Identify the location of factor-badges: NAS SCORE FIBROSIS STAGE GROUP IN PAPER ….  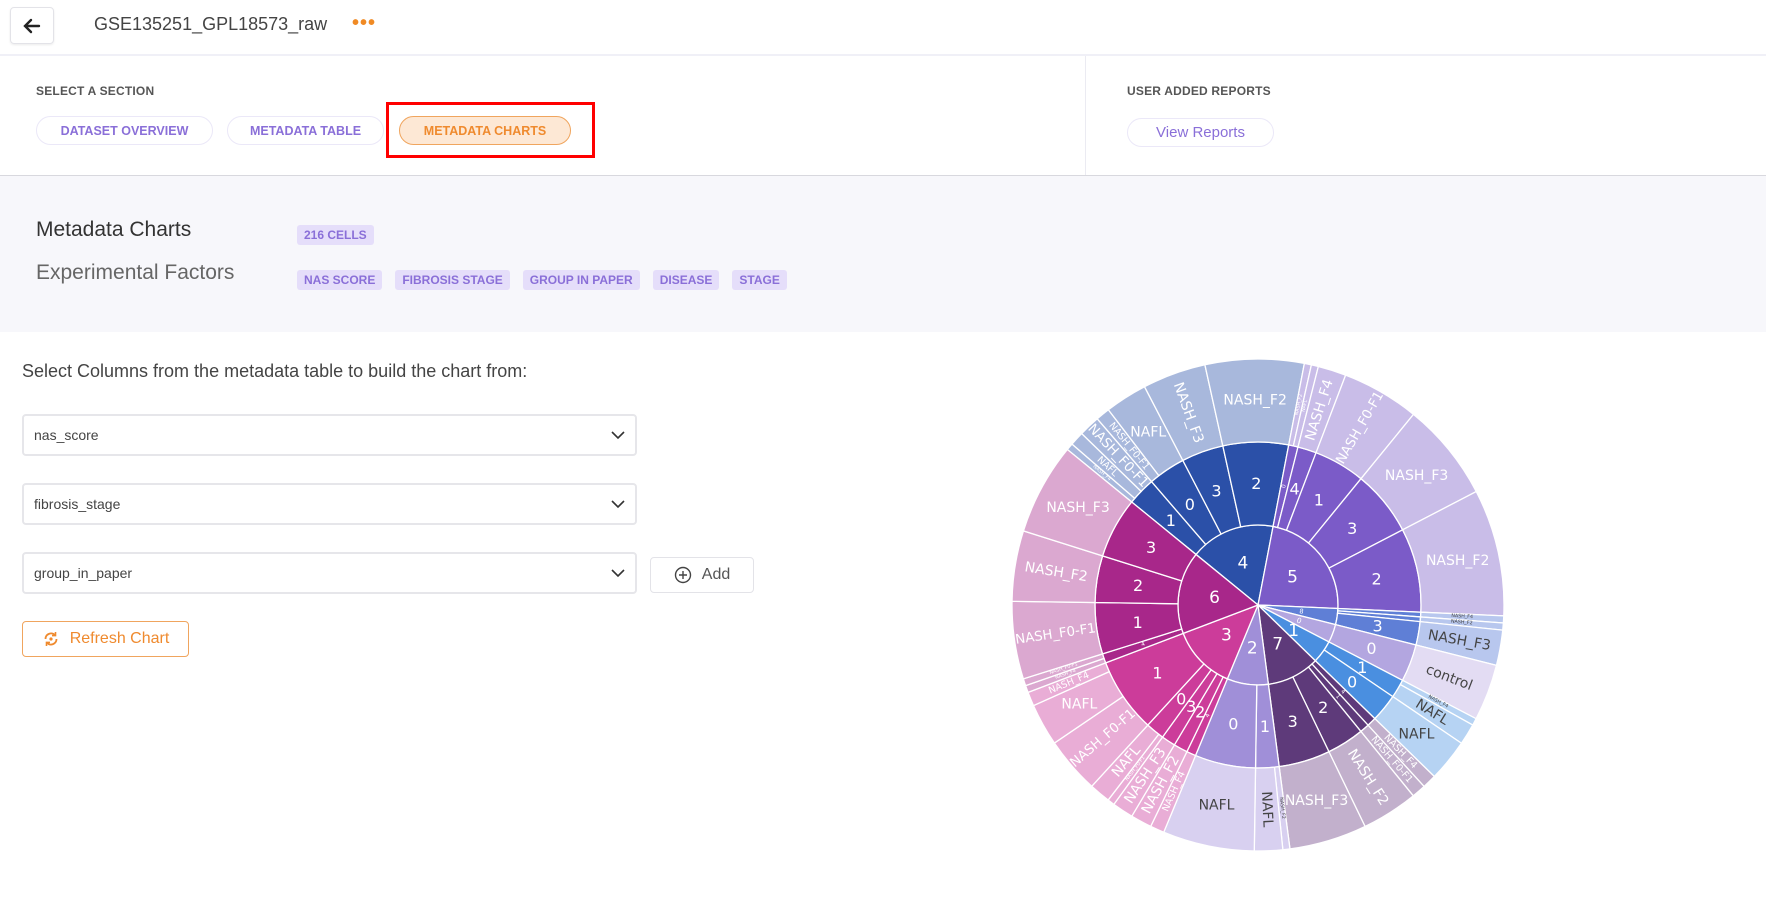
(542, 280).